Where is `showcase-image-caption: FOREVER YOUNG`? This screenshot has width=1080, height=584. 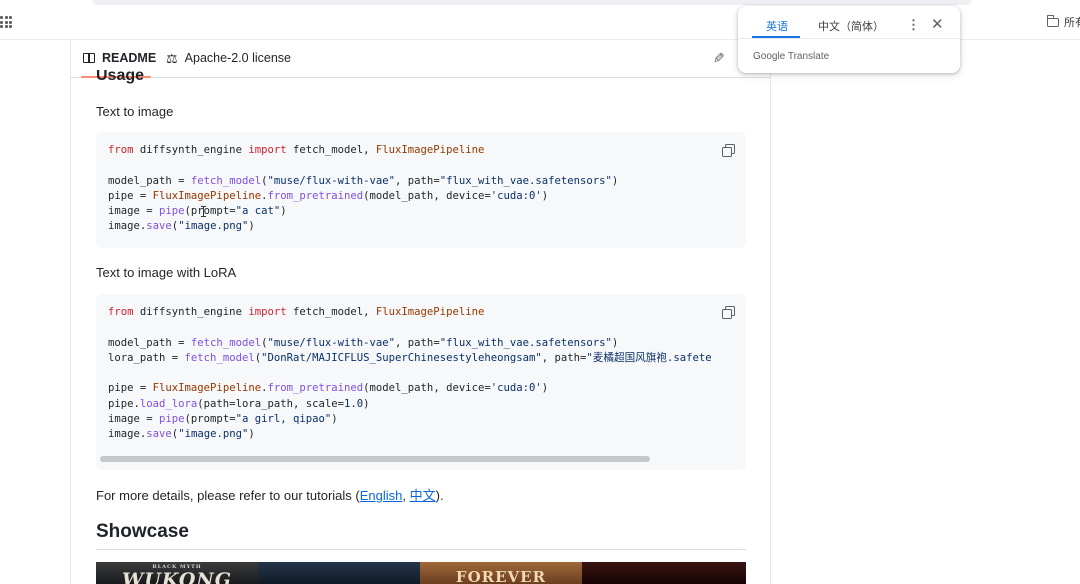 showcase-image-caption: FOREVER YOUNG is located at coordinates (501, 576).